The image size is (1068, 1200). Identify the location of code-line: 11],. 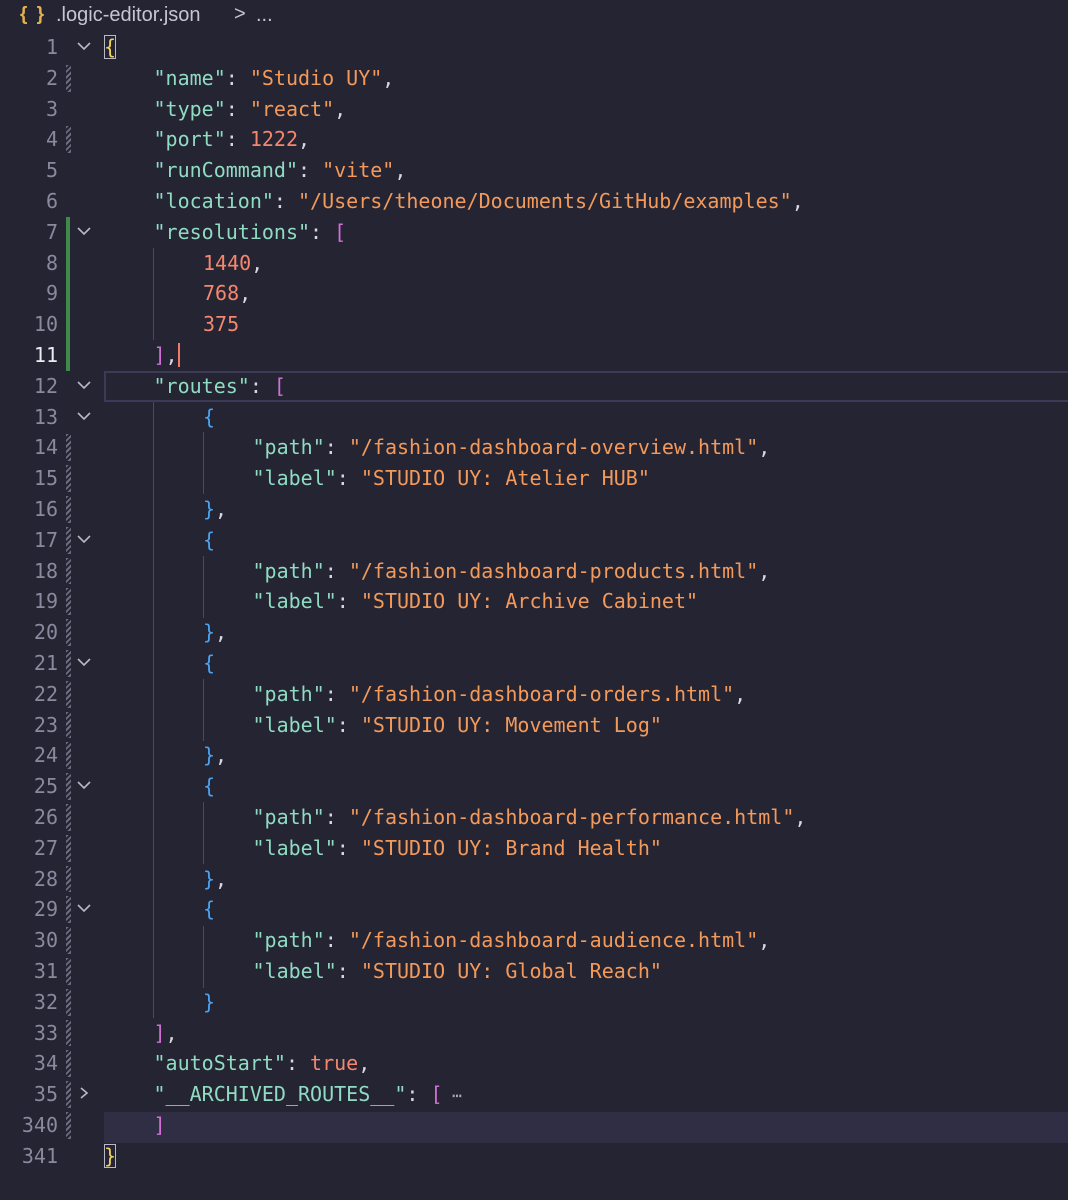
(534, 355).